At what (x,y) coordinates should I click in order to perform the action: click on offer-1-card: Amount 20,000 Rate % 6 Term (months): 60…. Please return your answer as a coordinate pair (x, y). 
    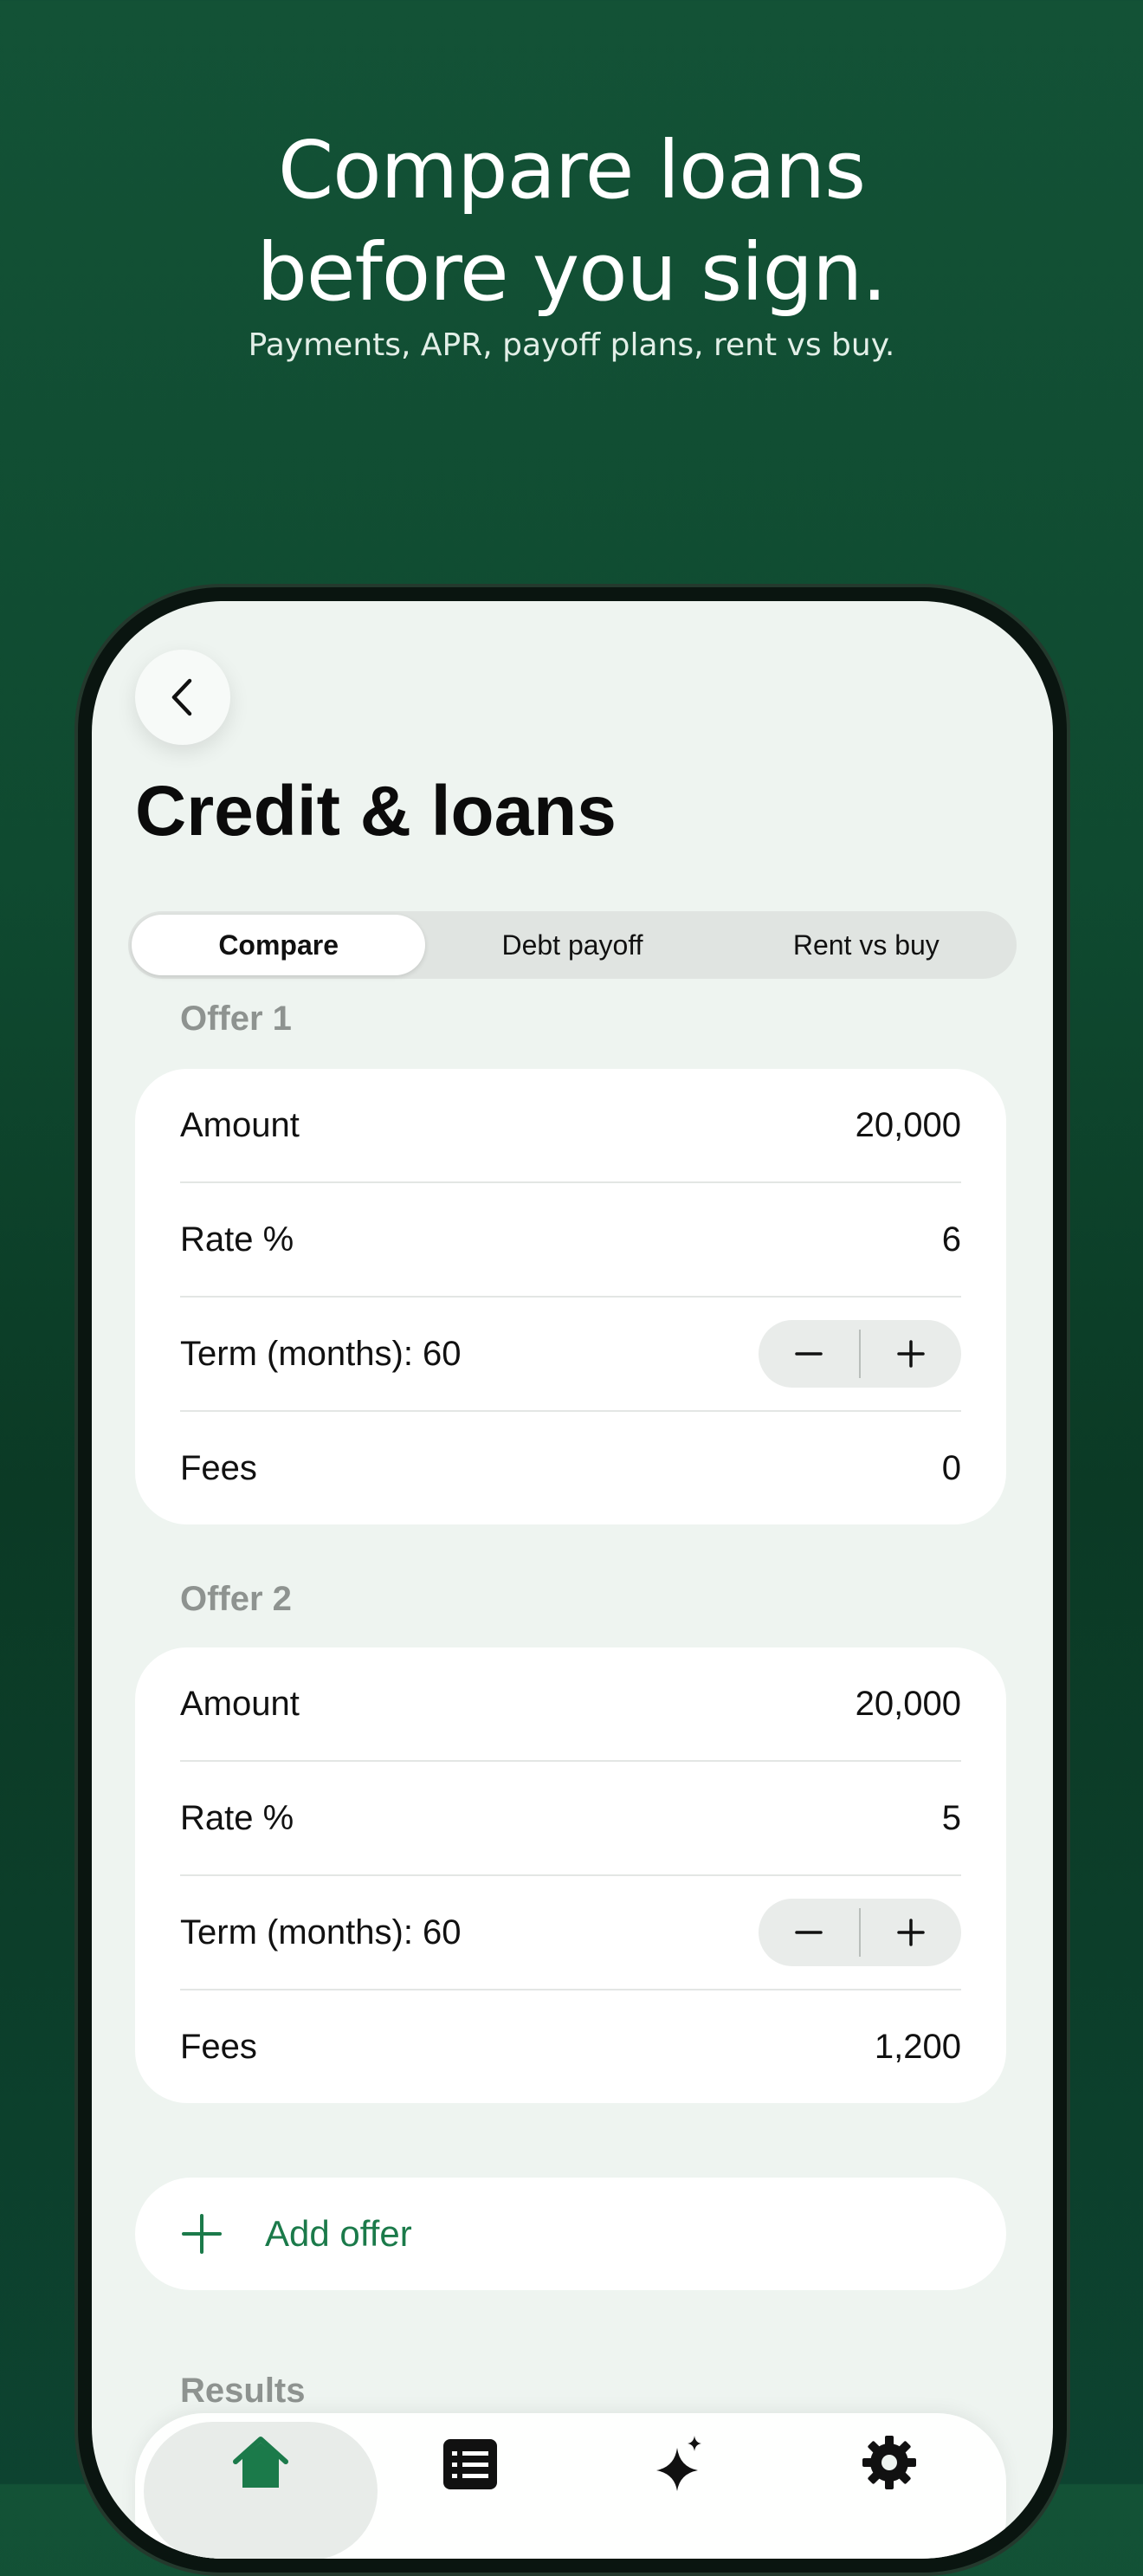
    Looking at the image, I should click on (571, 1296).